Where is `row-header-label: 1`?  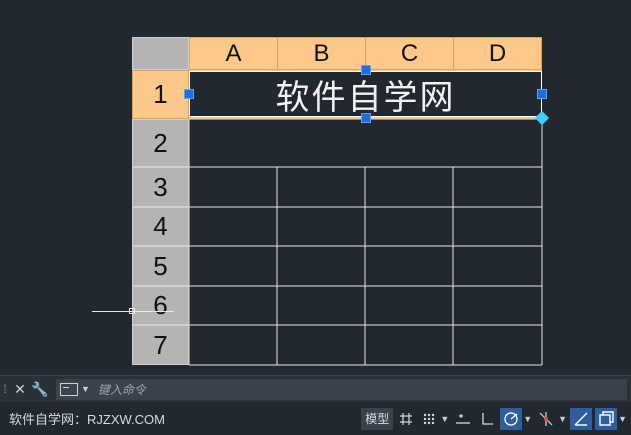 row-header-label: 1 is located at coordinates (160, 94).